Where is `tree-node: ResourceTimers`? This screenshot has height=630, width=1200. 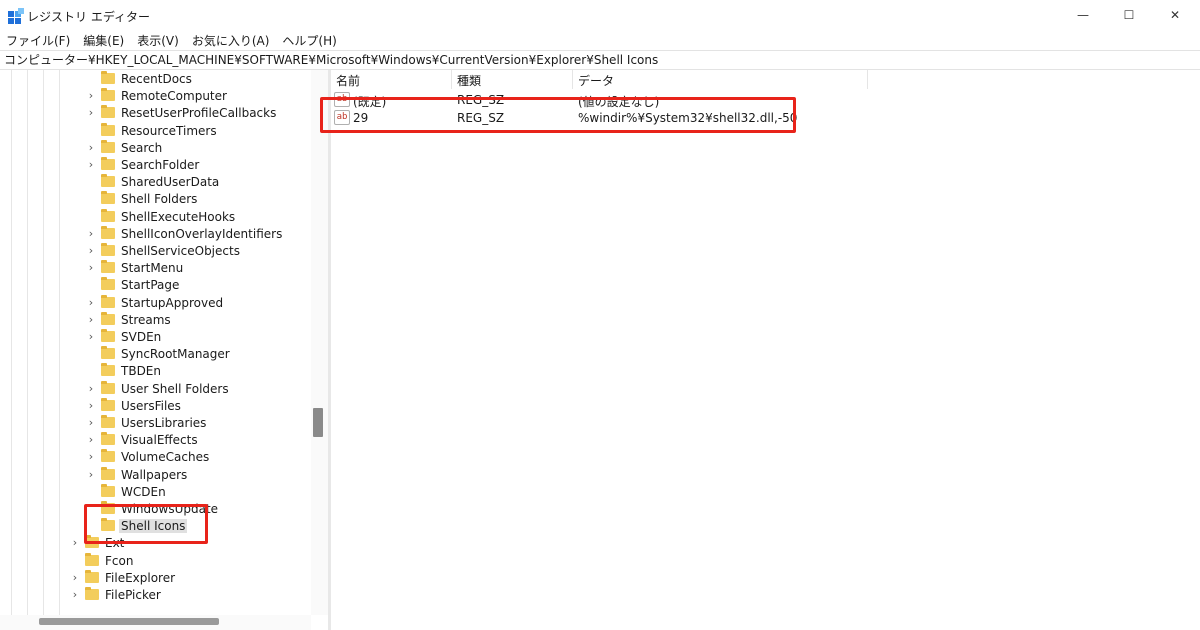 tree-node: ResourceTimers is located at coordinates (152, 130).